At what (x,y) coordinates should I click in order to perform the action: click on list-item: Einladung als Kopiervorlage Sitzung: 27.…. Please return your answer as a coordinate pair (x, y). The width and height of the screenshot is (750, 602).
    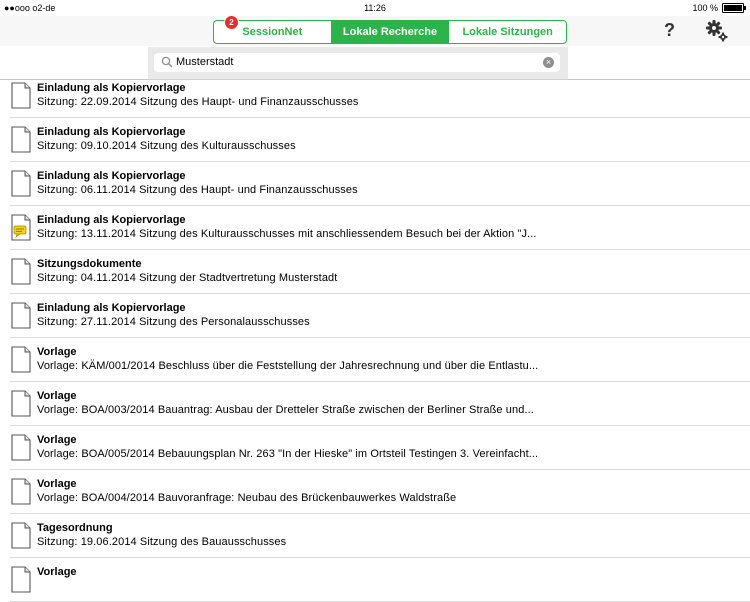
    Looking at the image, I should click on (380, 316).